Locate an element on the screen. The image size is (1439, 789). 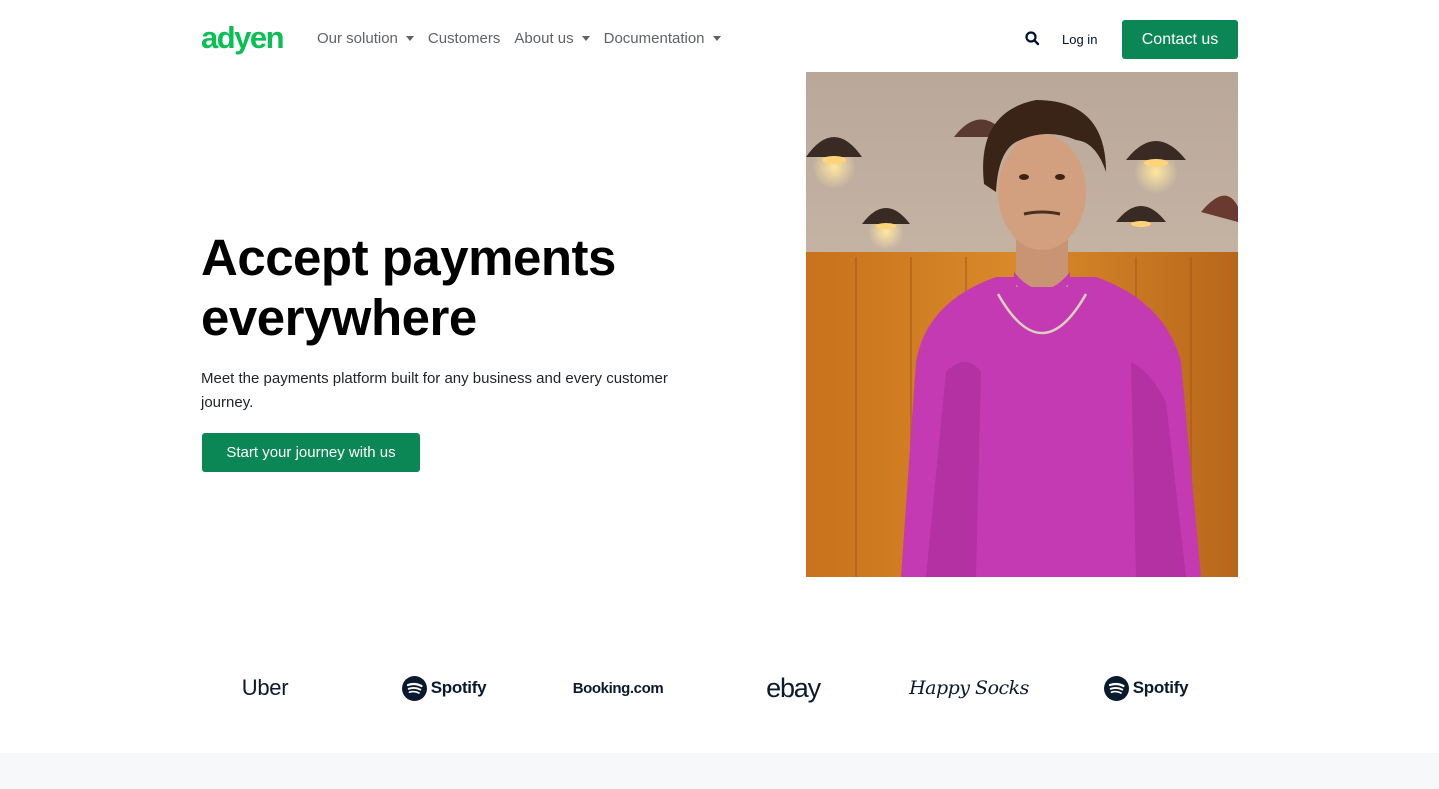
nav-item-label: Our solution is located at coordinates (357, 38).